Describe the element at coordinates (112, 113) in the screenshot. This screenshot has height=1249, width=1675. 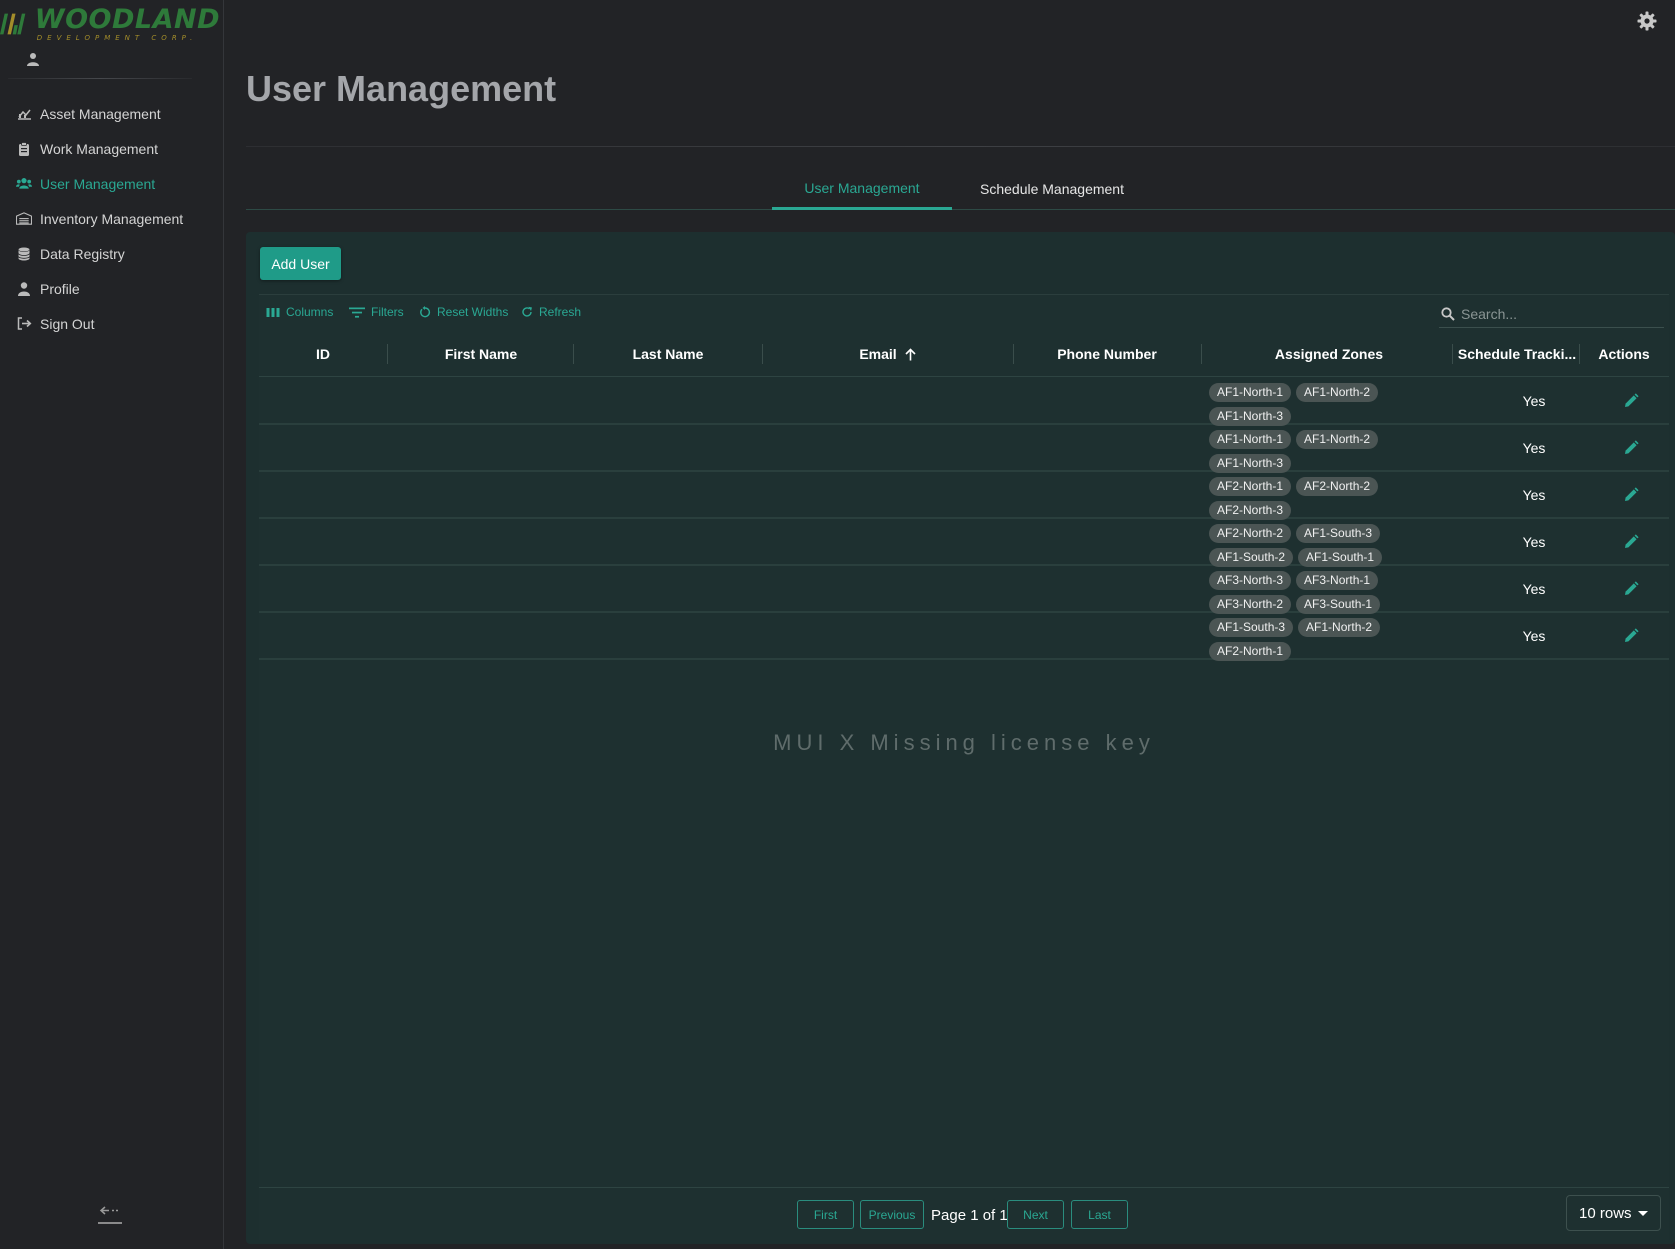
I see `sidebar-item-asset-management: Asset Management` at that location.